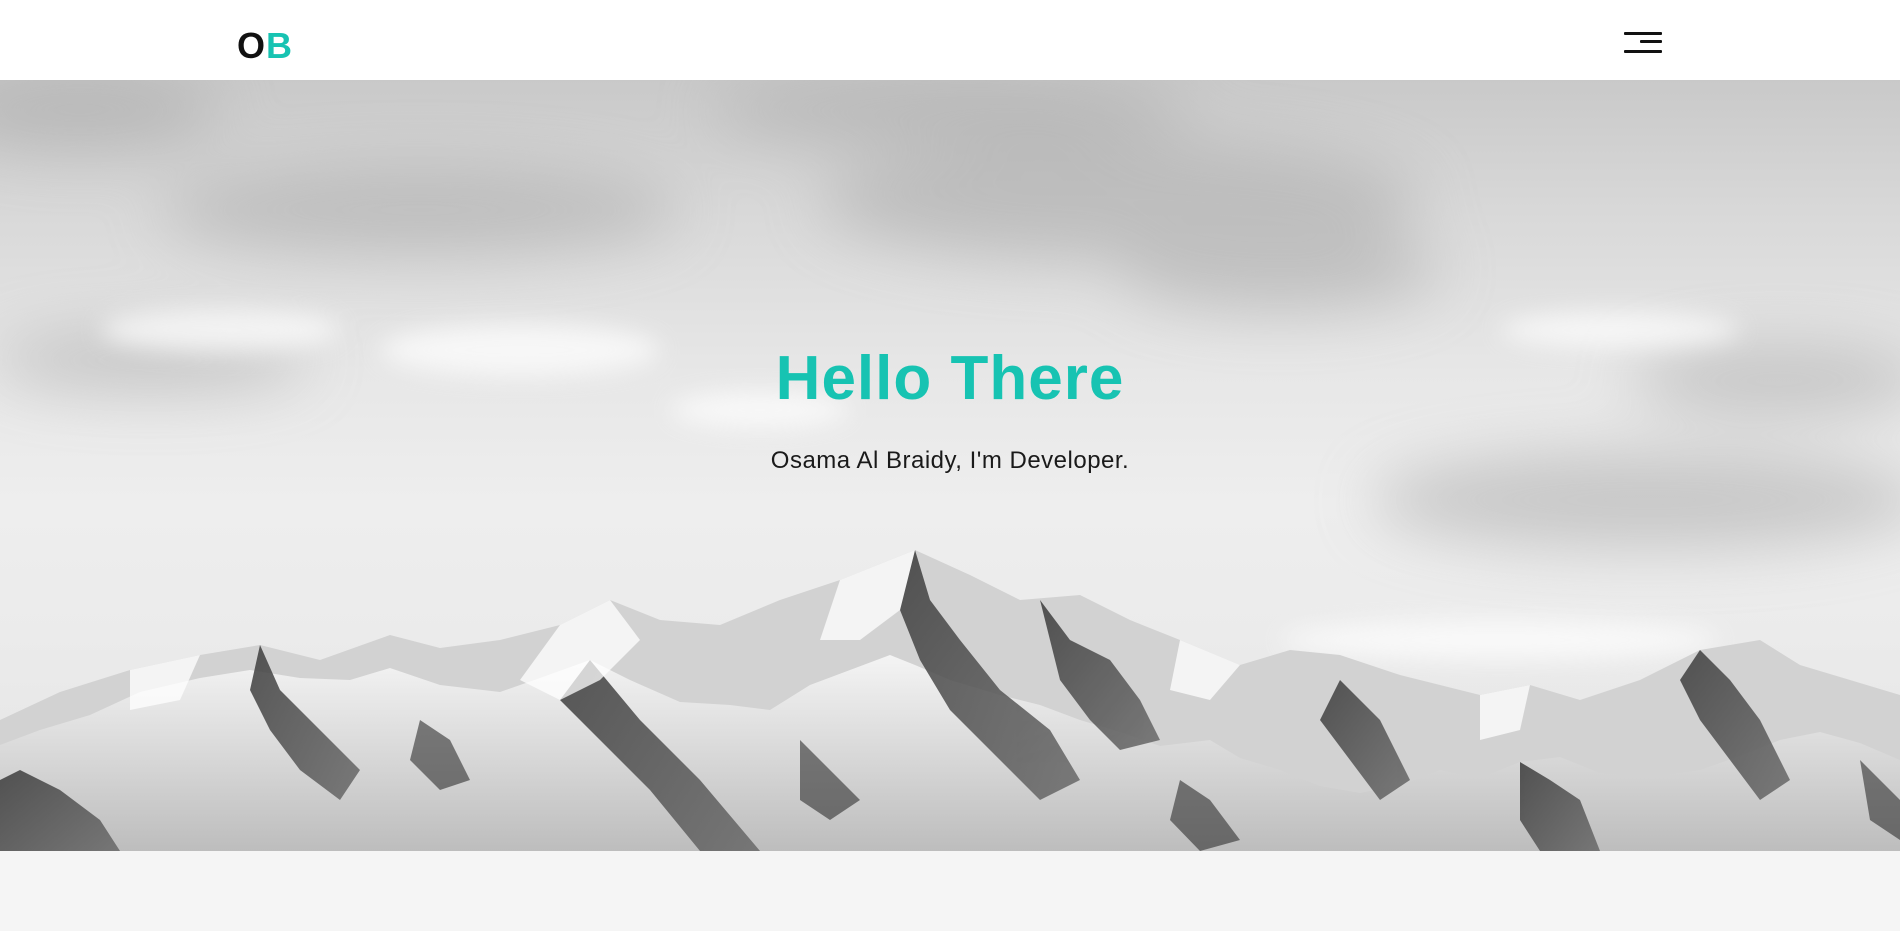  I want to click on site-logo: OB, so click(265, 46).